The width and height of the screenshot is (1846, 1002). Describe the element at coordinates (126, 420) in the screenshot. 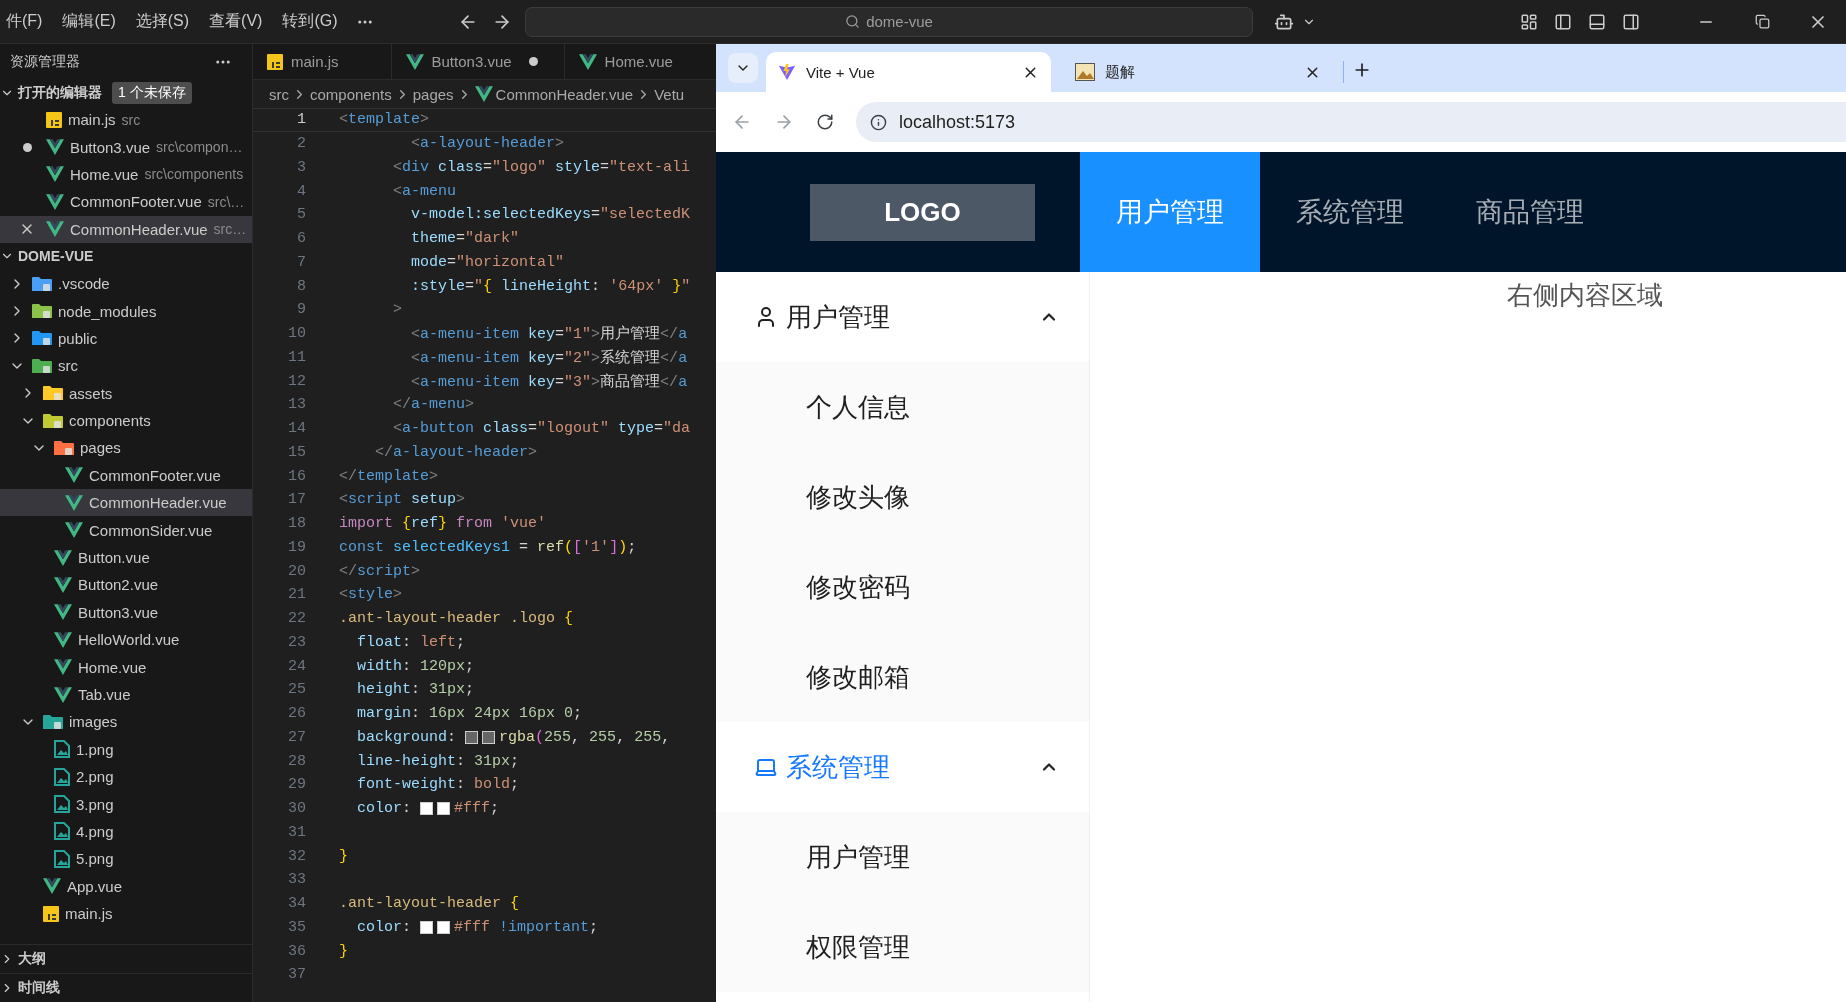

I see `file-tree-item: components` at that location.